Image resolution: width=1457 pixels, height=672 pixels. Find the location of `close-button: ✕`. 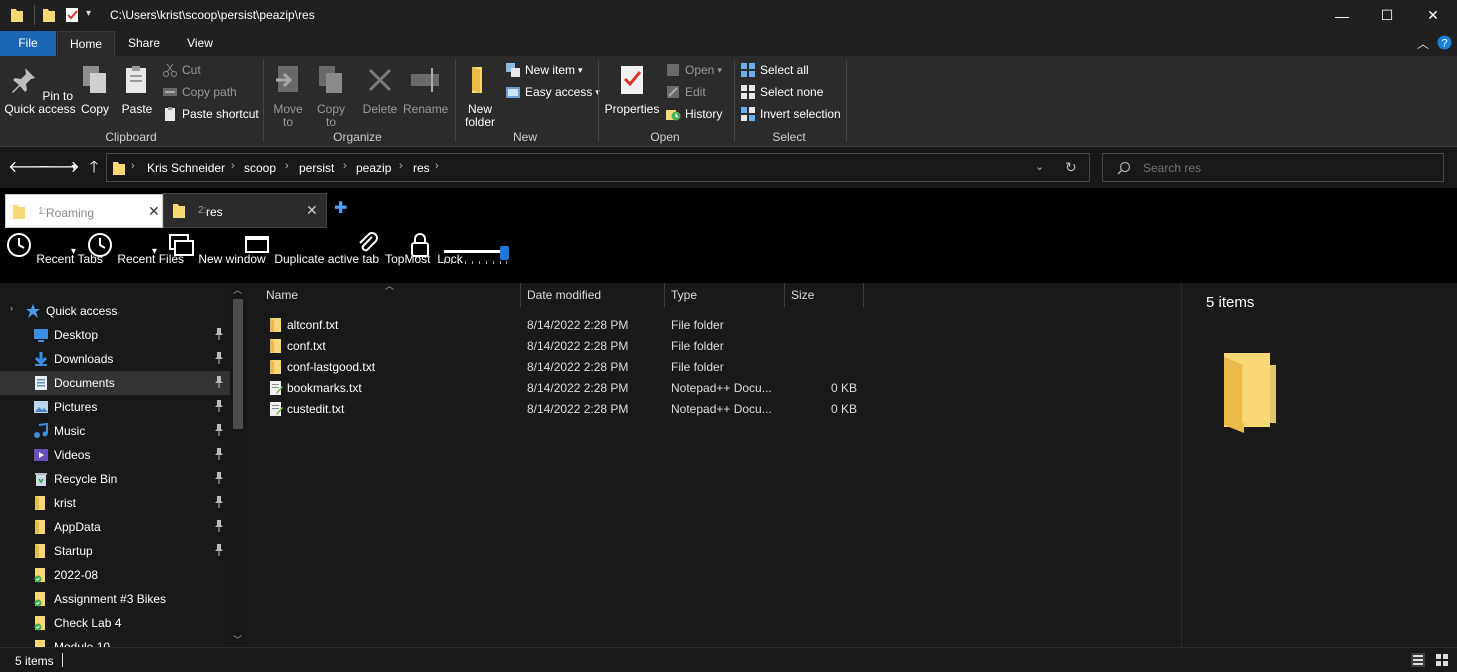

close-button: ✕ is located at coordinates (1433, 15).